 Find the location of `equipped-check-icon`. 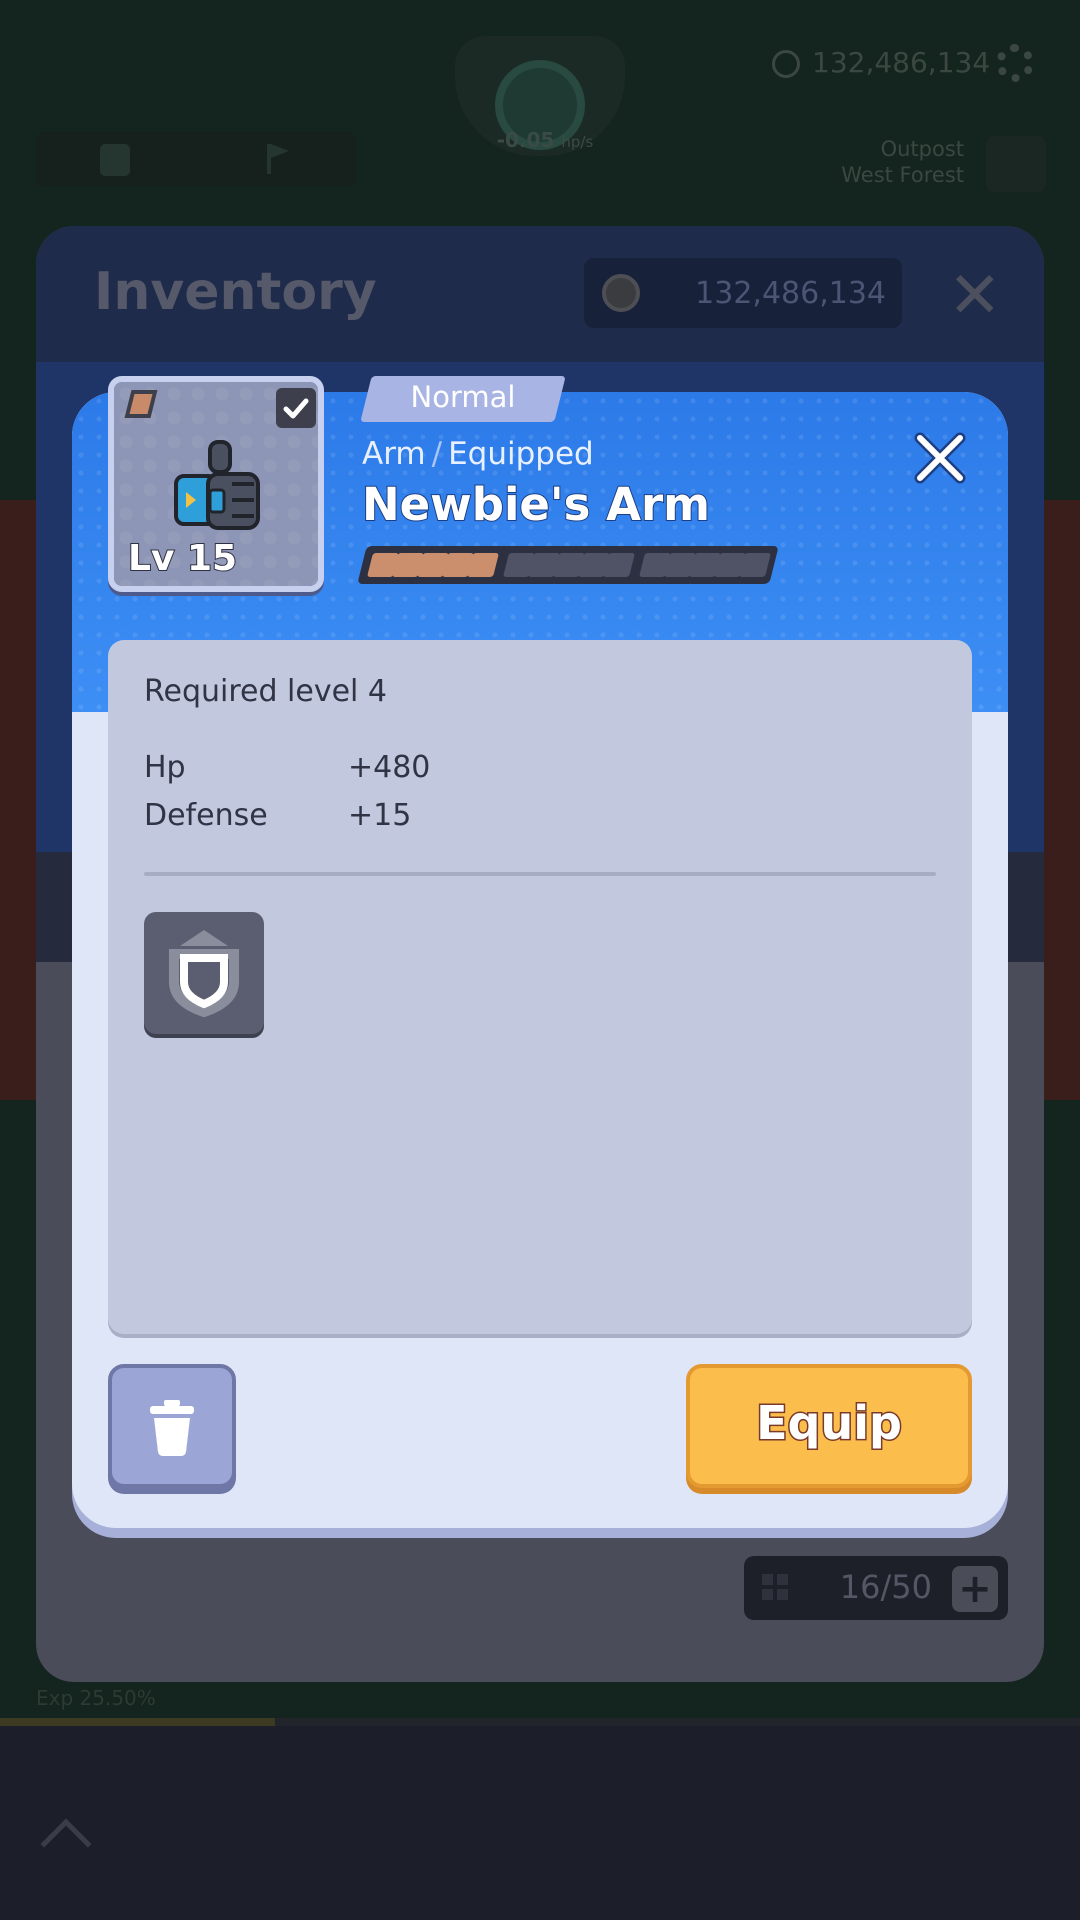

equipped-check-icon is located at coordinates (296, 408).